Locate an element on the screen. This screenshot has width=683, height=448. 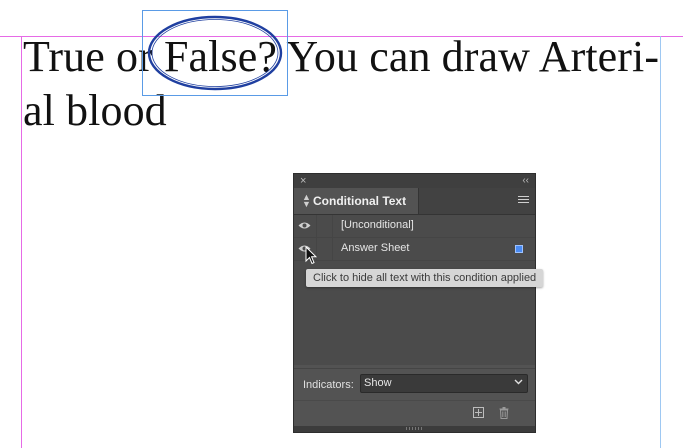
condition-label: [Unconditional] is located at coordinates (377, 225).